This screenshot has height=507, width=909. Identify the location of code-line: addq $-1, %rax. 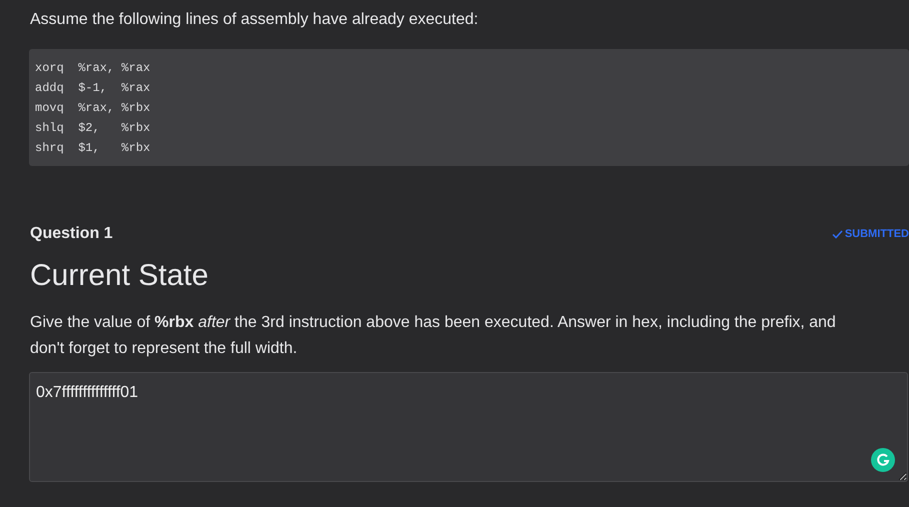
(92, 88).